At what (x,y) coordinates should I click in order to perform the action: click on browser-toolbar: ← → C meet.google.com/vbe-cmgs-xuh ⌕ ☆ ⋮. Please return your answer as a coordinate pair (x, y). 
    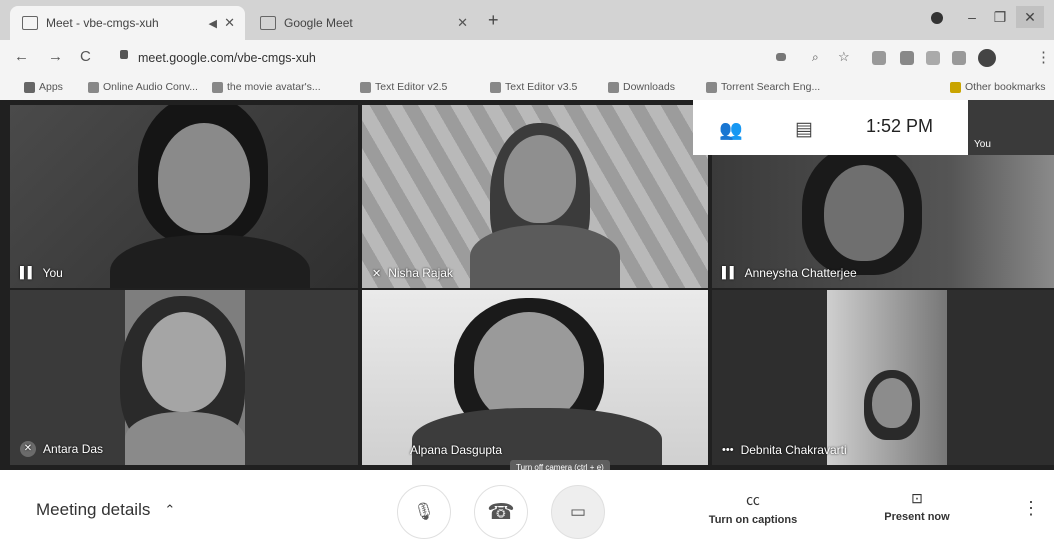
    Looking at the image, I should click on (527, 58).